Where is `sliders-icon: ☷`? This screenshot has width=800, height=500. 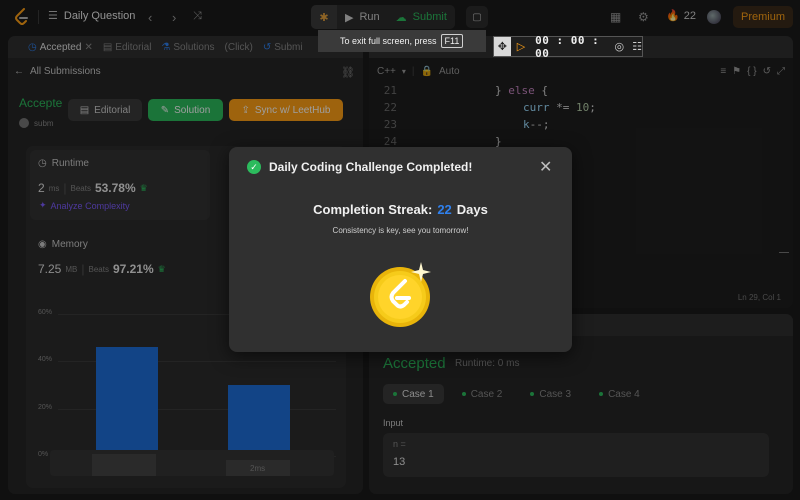 sliders-icon: ☷ is located at coordinates (637, 46).